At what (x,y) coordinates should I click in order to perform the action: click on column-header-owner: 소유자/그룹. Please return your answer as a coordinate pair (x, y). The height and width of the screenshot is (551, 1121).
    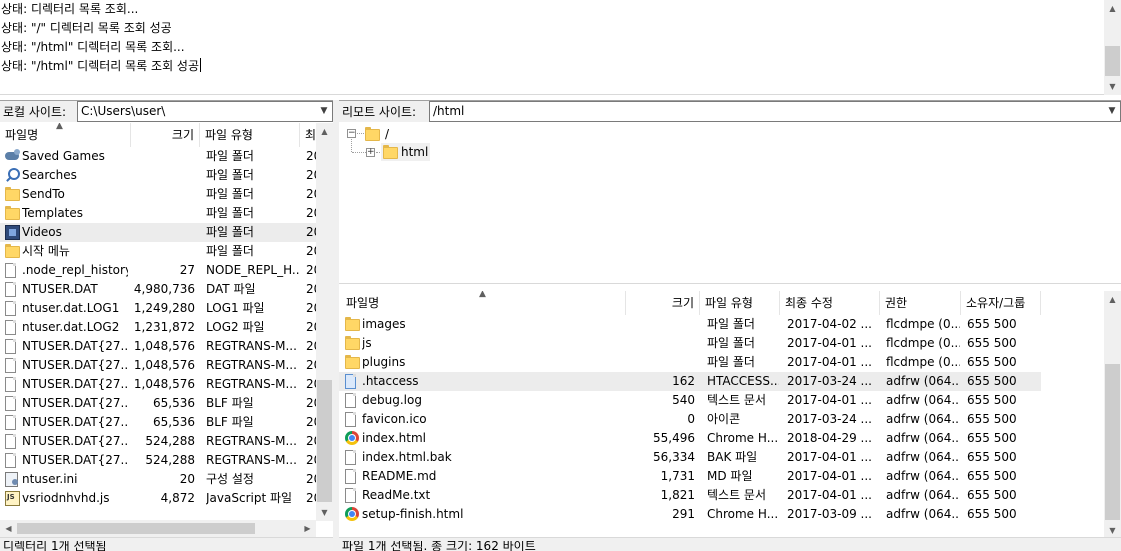
    Looking at the image, I should click on (1001, 303).